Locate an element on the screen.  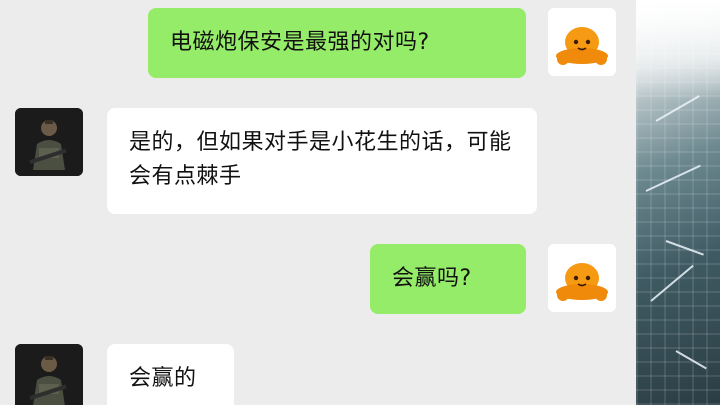
background-wallpaper is located at coordinates (678, 202).